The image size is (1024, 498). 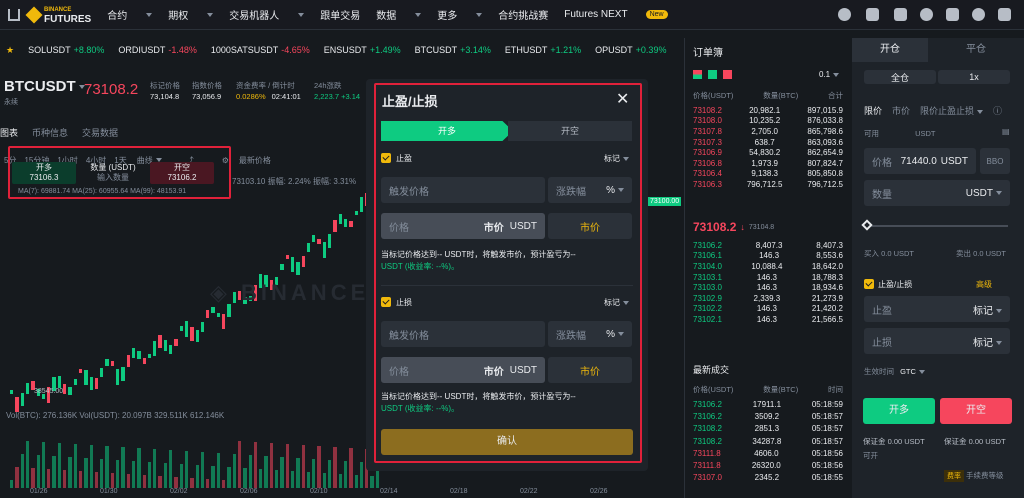 What do you see at coordinates (987, 341) in the screenshot?
I see `sl-mark-select: 标记` at bounding box center [987, 341].